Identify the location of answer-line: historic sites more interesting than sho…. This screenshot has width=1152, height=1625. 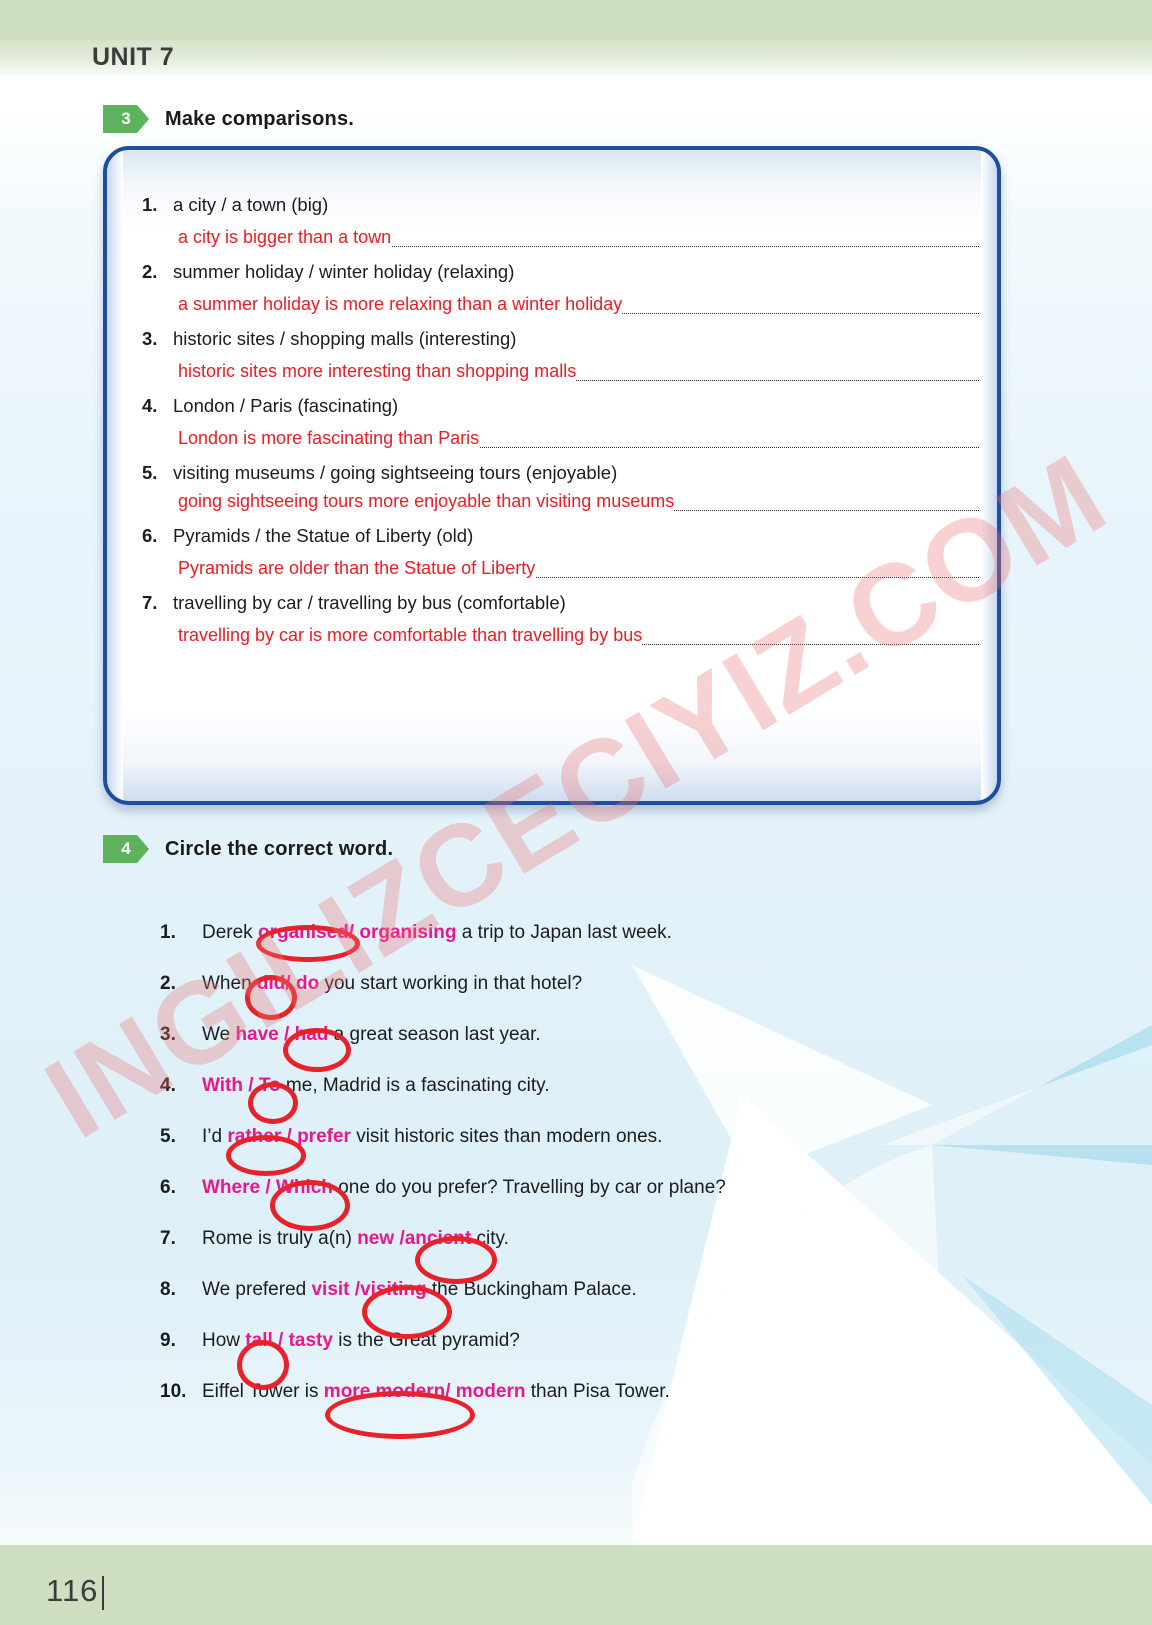
(585, 368).